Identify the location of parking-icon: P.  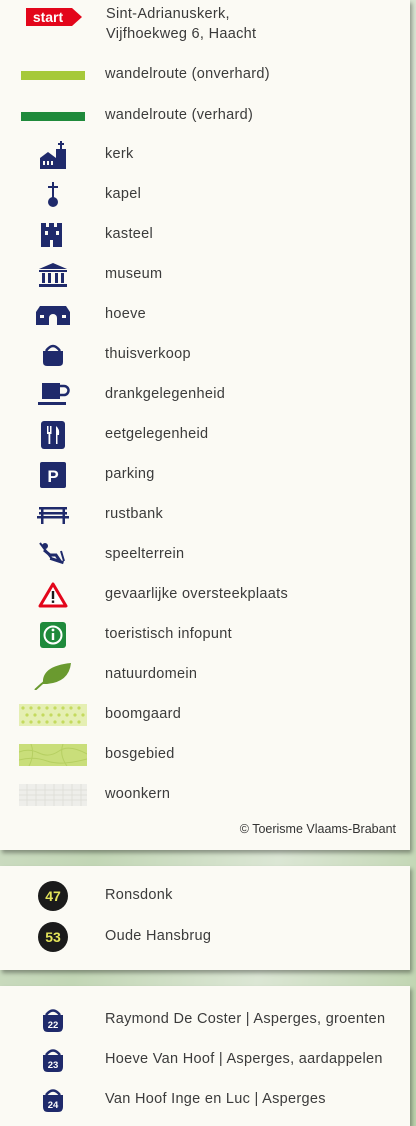
(53, 475).